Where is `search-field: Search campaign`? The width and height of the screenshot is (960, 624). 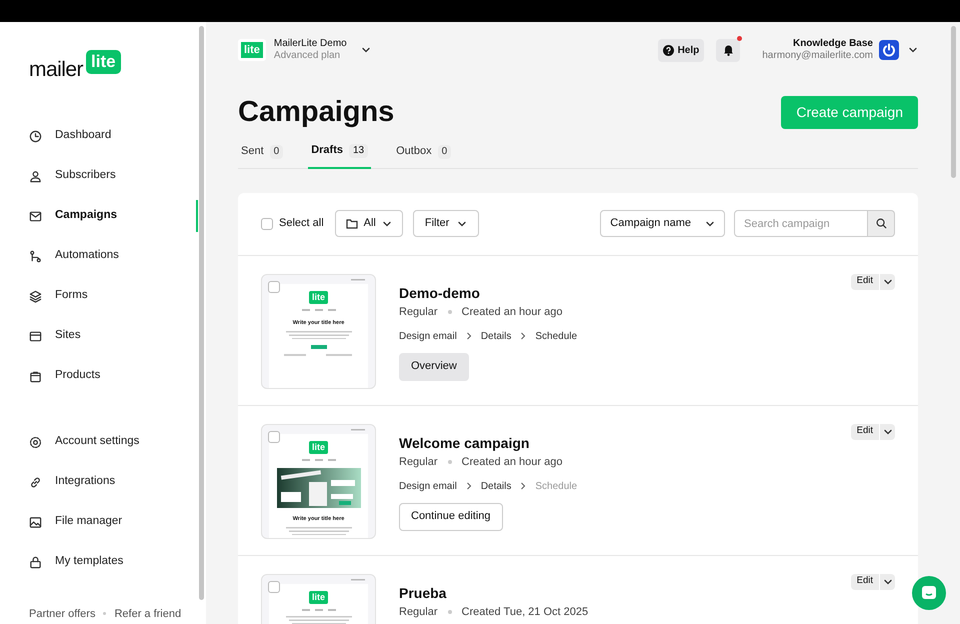
search-field: Search campaign is located at coordinates (801, 223).